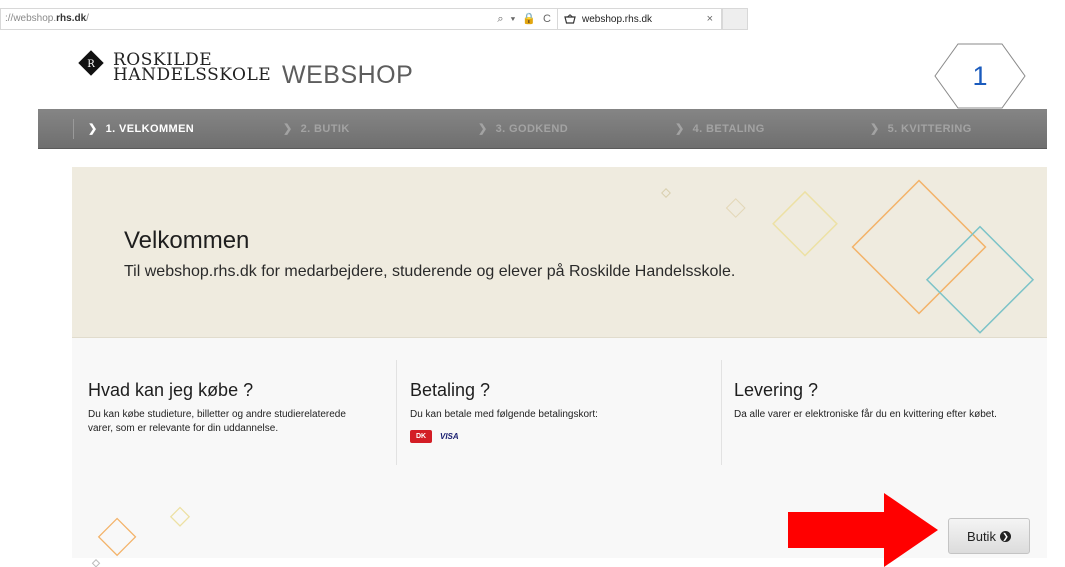  I want to click on red-arrow-icon, so click(863, 530).